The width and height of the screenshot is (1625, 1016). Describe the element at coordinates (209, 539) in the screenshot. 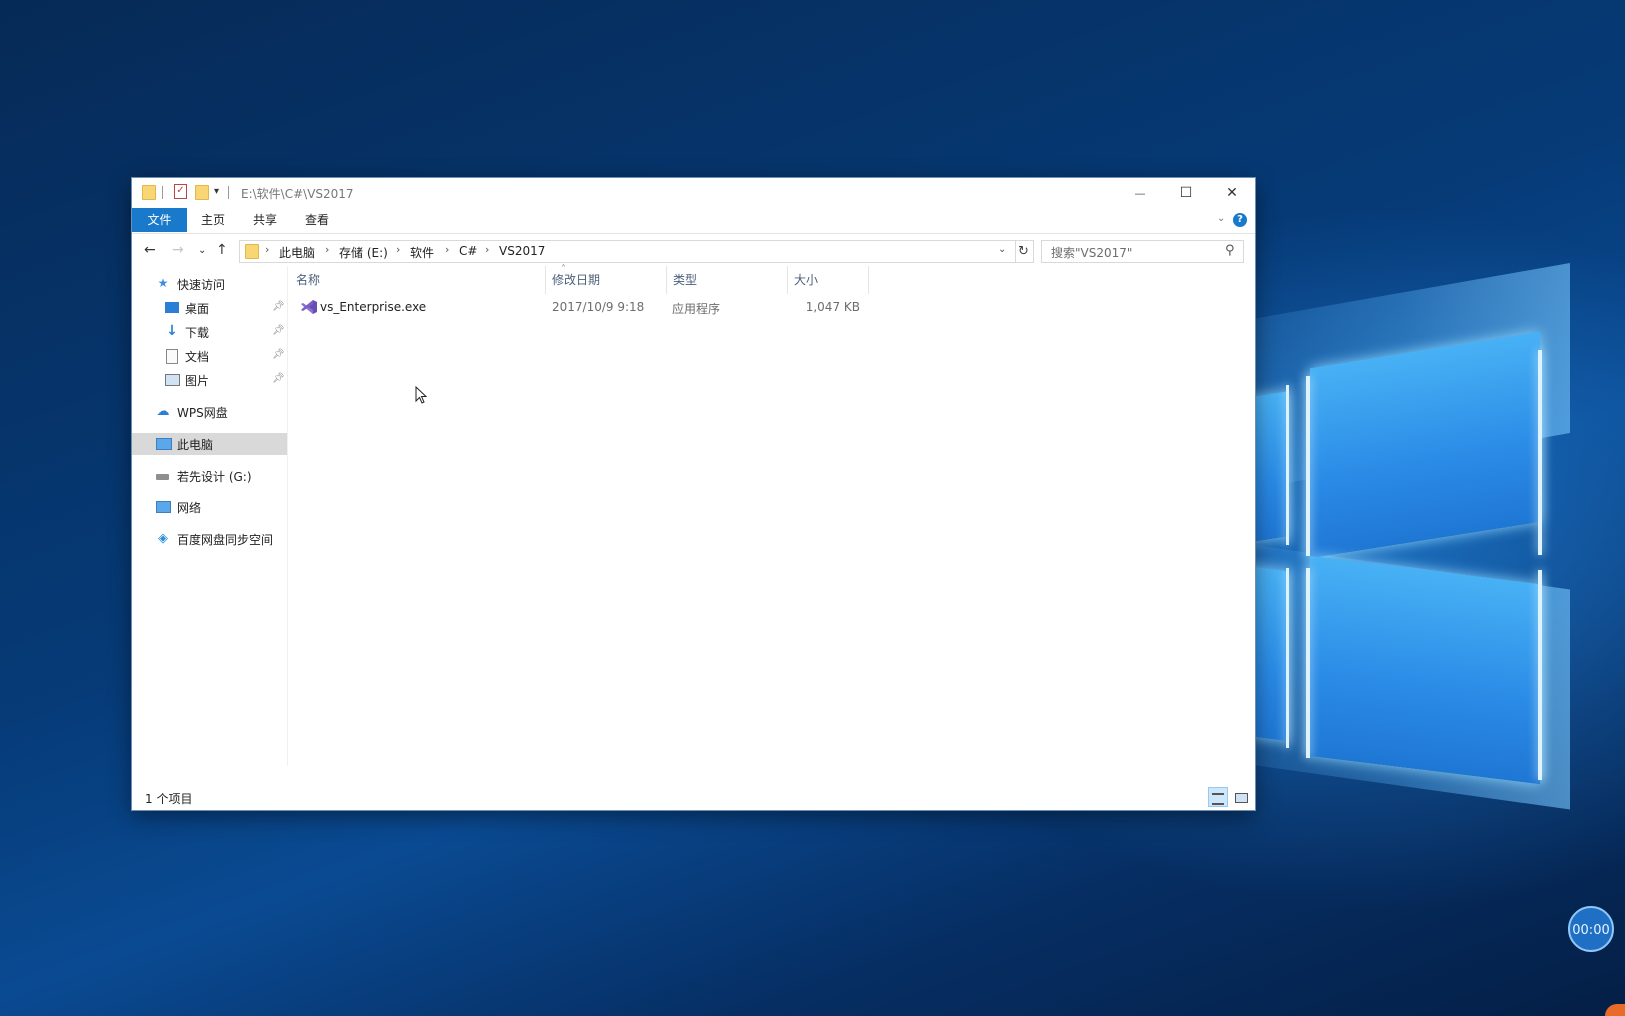

I see `sidebar-item-baidu-sync: ◈ 百度网盘同步空间` at that location.